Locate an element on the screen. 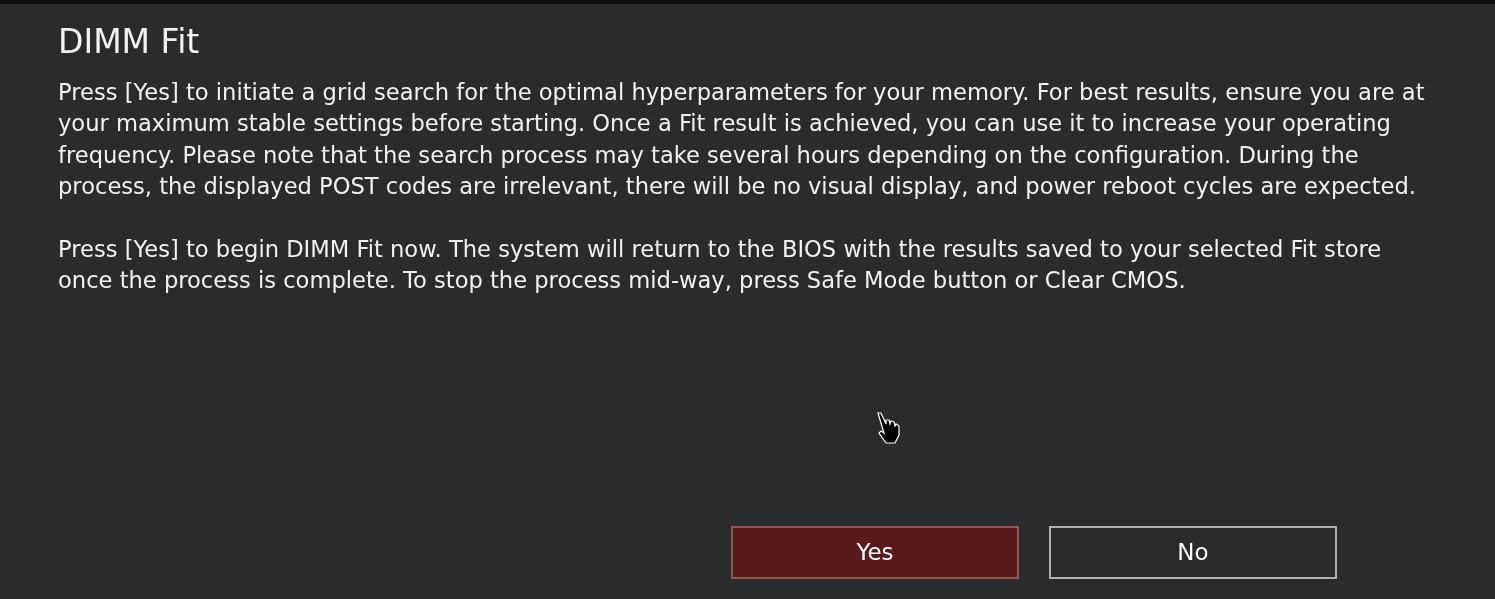 Image resolution: width=1495 pixels, height=599 pixels. dialog-button: No is located at coordinates (1193, 552).